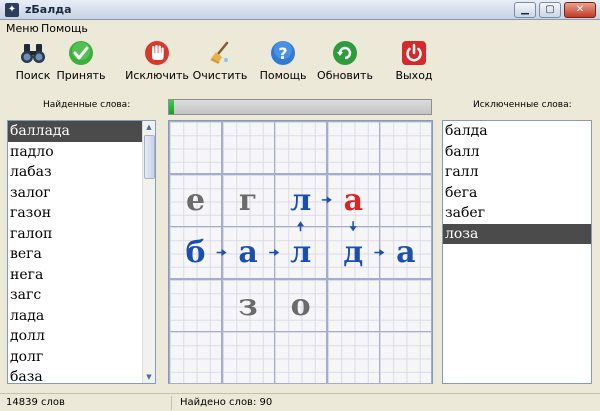 The image size is (600, 411). What do you see at coordinates (64, 28) in the screenshot?
I see `menu-item-help: Помощь` at bounding box center [64, 28].